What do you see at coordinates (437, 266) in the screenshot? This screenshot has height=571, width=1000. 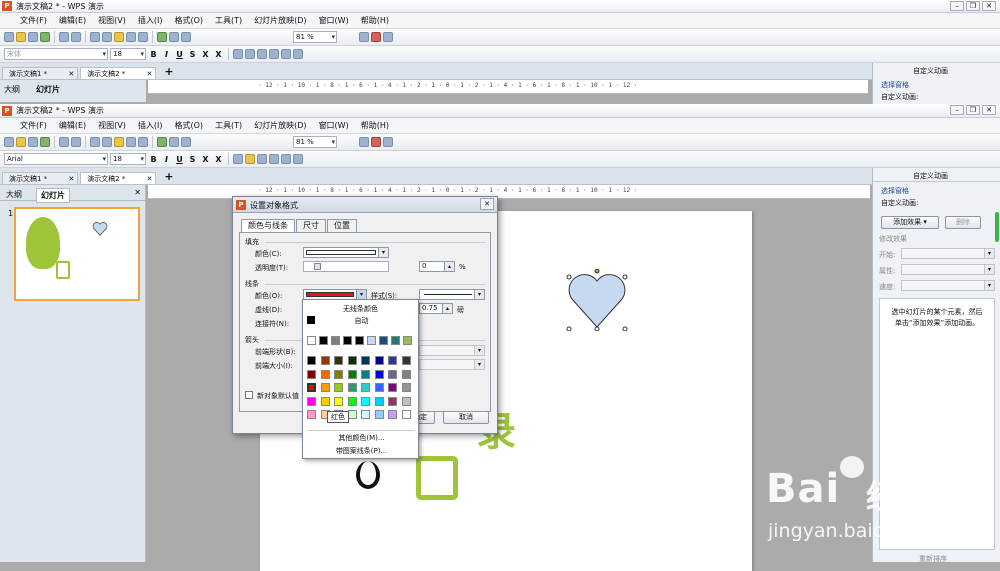 I see `transparency-input: 0 ▴` at bounding box center [437, 266].